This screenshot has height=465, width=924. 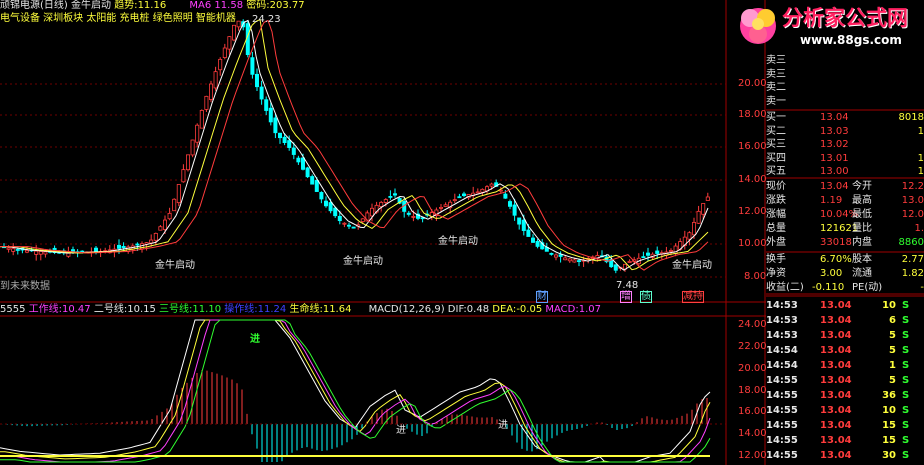 I want to click on tick-row: 14:55 13.04 10 S, so click(x=845, y=411).